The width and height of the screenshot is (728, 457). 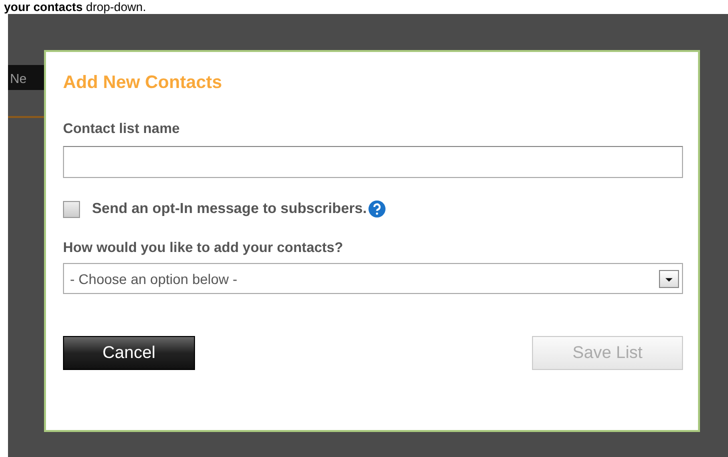 What do you see at coordinates (75, 7) in the screenshot?
I see `instruction-text: your contacts drop-down.` at bounding box center [75, 7].